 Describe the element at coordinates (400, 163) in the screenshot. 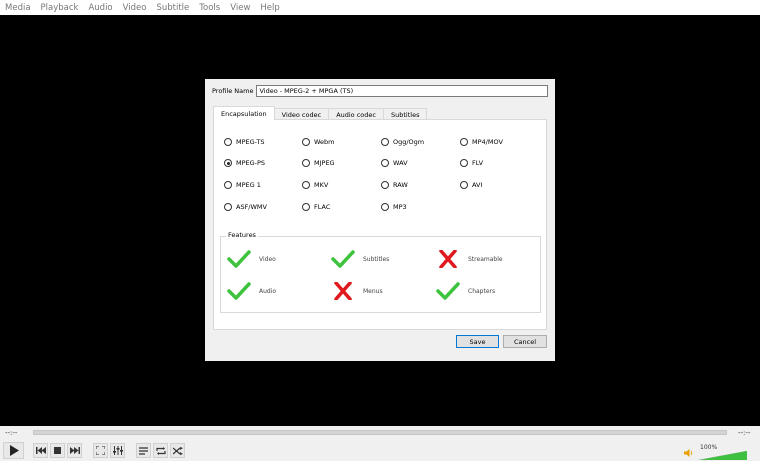

I see `format-label: WAV` at that location.